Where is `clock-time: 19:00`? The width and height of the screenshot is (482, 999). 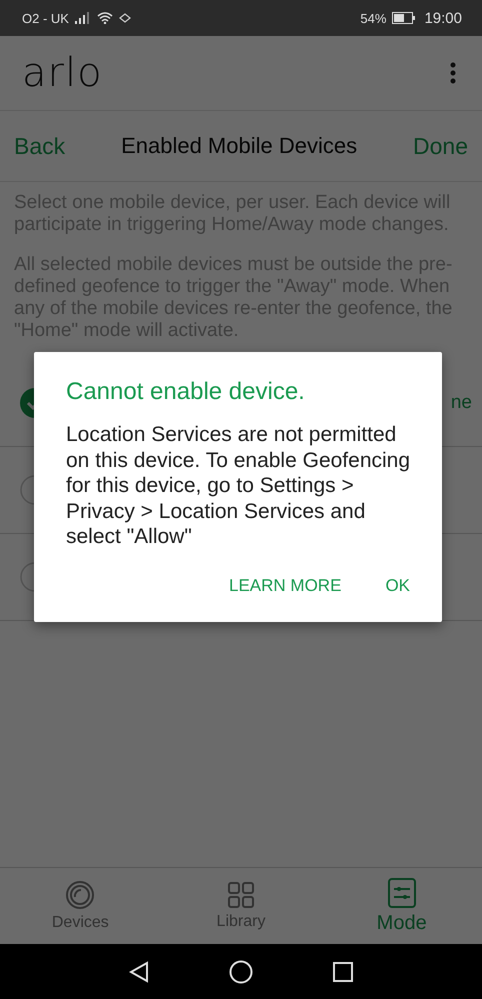
clock-time: 19:00 is located at coordinates (443, 18).